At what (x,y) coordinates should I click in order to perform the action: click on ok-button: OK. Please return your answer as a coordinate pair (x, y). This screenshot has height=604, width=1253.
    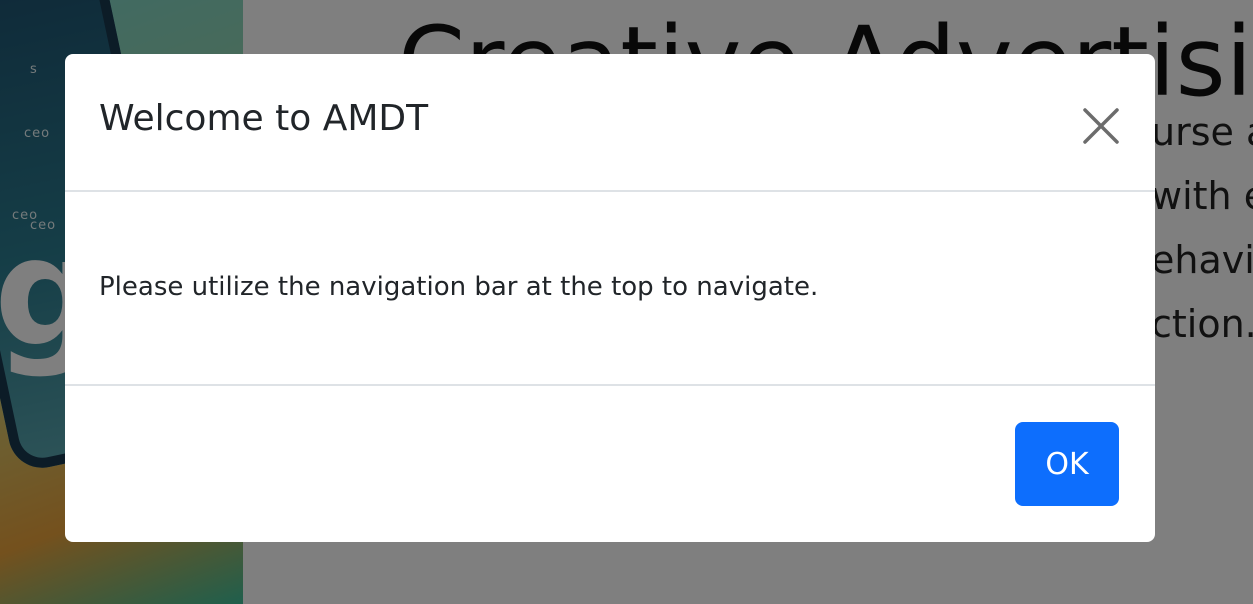
    Looking at the image, I should click on (1067, 464).